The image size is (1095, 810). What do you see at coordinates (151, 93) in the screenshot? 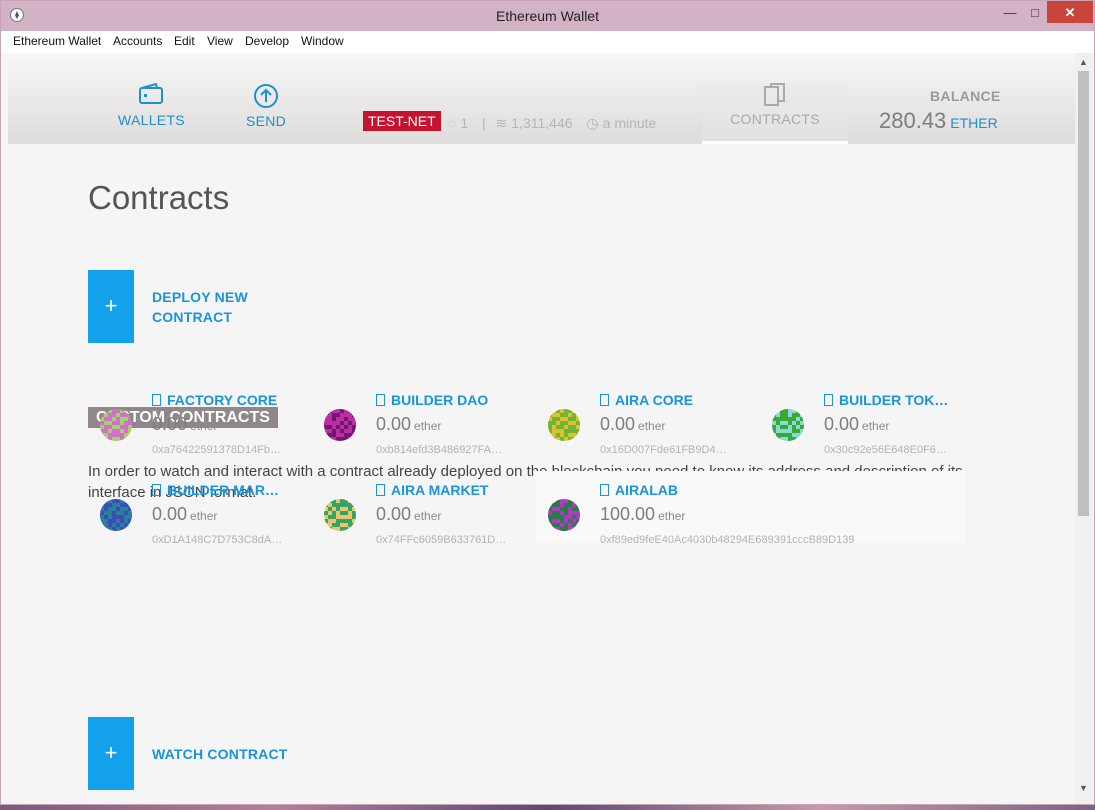
I see `wallet-icon` at bounding box center [151, 93].